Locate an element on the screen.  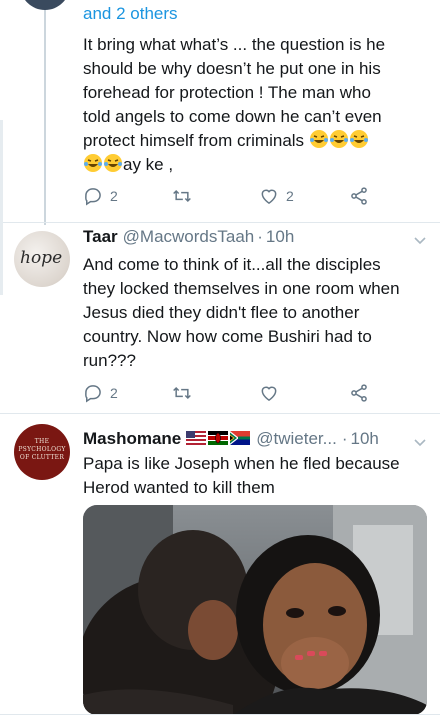
avatar: THE PSYCHOLOGY OF CLUTTER is located at coordinates (42, 452).